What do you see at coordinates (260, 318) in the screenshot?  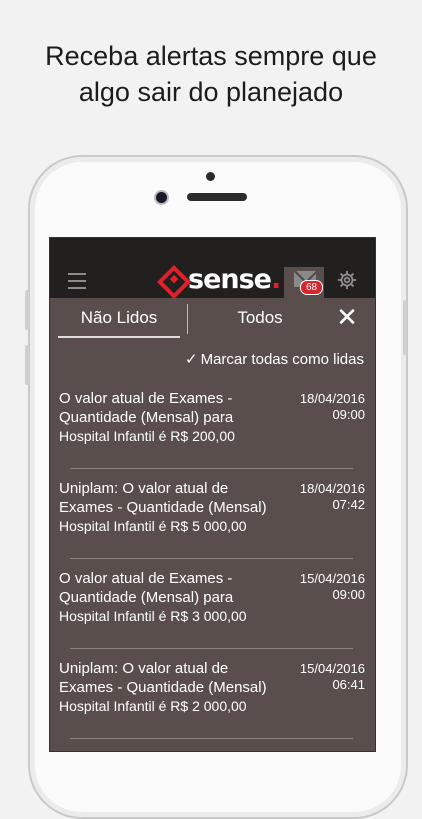 I see `tab-all: Todos` at bounding box center [260, 318].